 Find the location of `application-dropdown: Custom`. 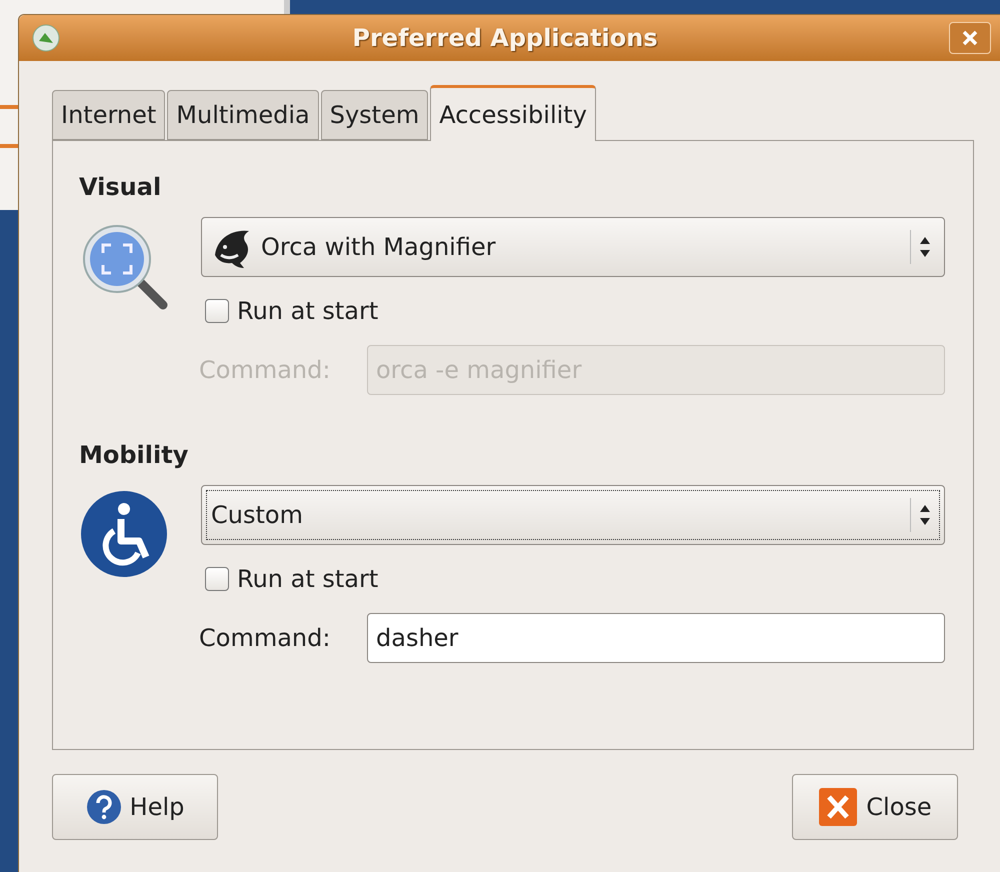

application-dropdown: Custom is located at coordinates (573, 515).